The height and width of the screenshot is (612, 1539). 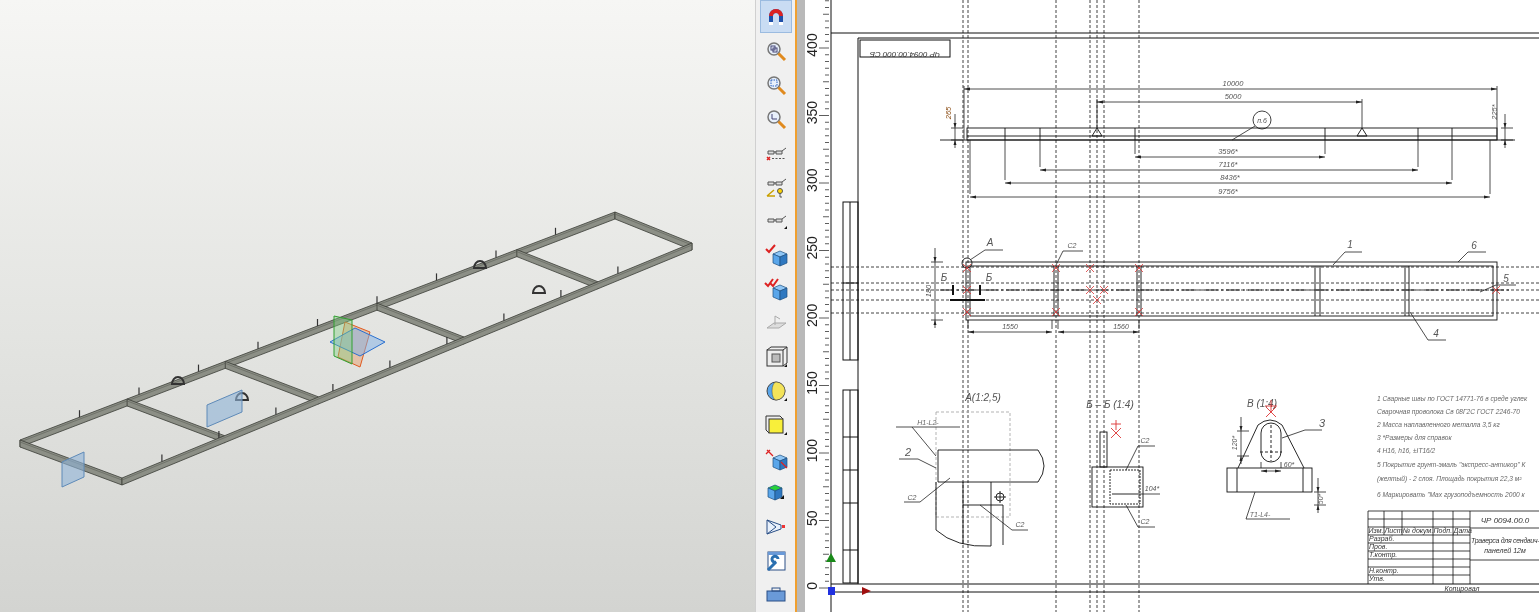 I want to click on drawing-number: ЧР 0094.00.0, so click(x=1505, y=520).